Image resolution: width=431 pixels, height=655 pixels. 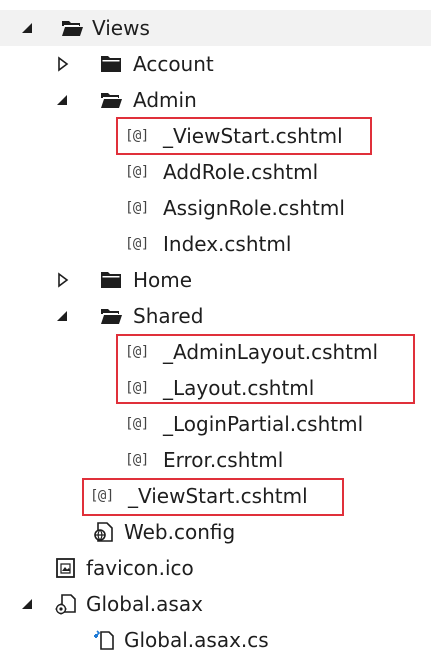 I want to click on tree-node-label: _Layout.cshtml, so click(x=239, y=388).